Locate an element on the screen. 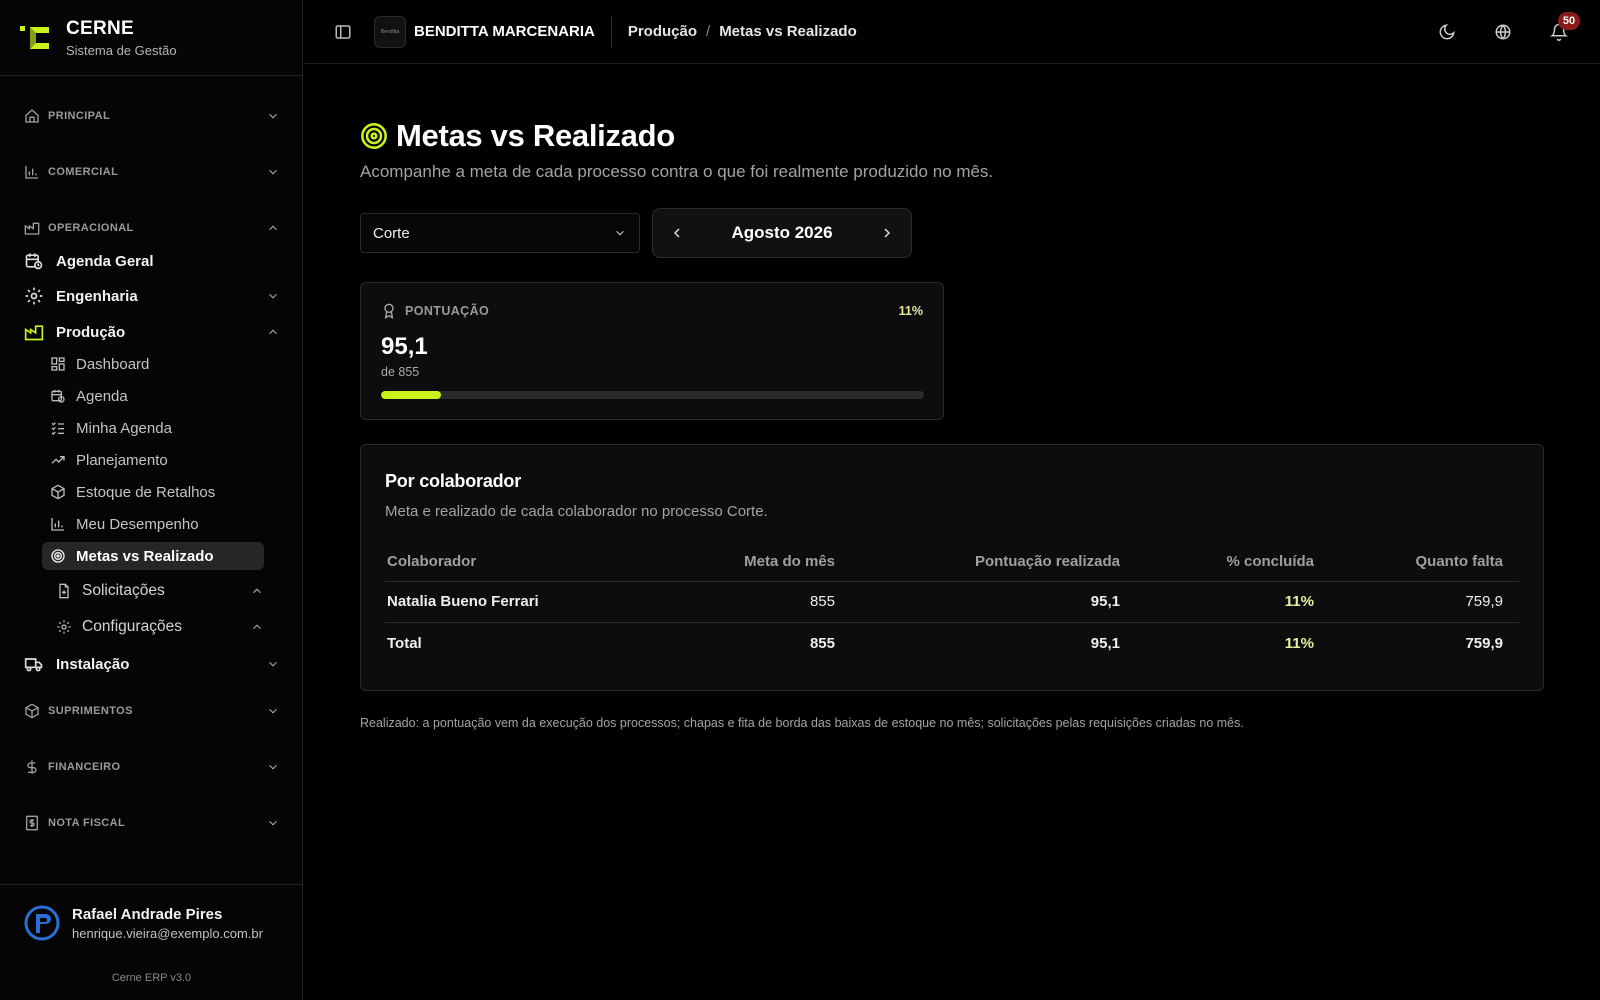 The image size is (1600, 1000). sidebar-item-instalacao: Instalação is located at coordinates (152, 664).